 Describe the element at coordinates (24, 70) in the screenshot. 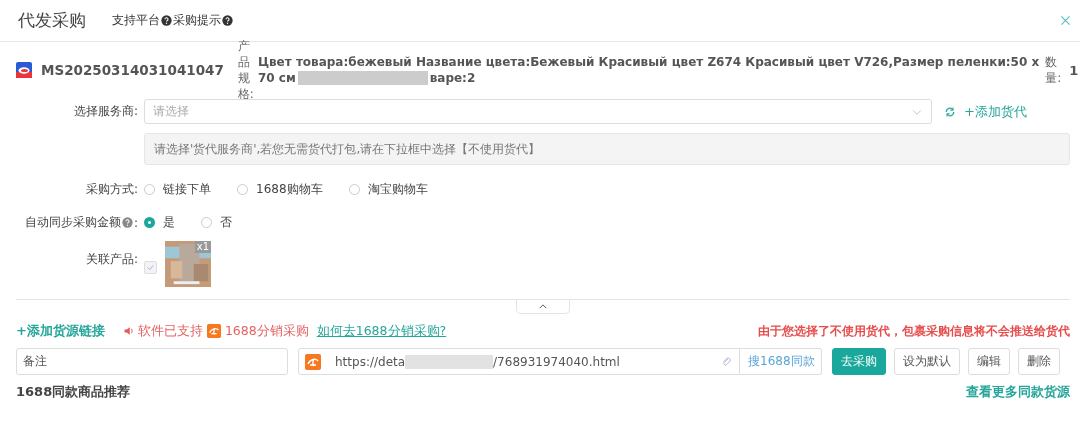

I see `store-logo-icon` at that location.